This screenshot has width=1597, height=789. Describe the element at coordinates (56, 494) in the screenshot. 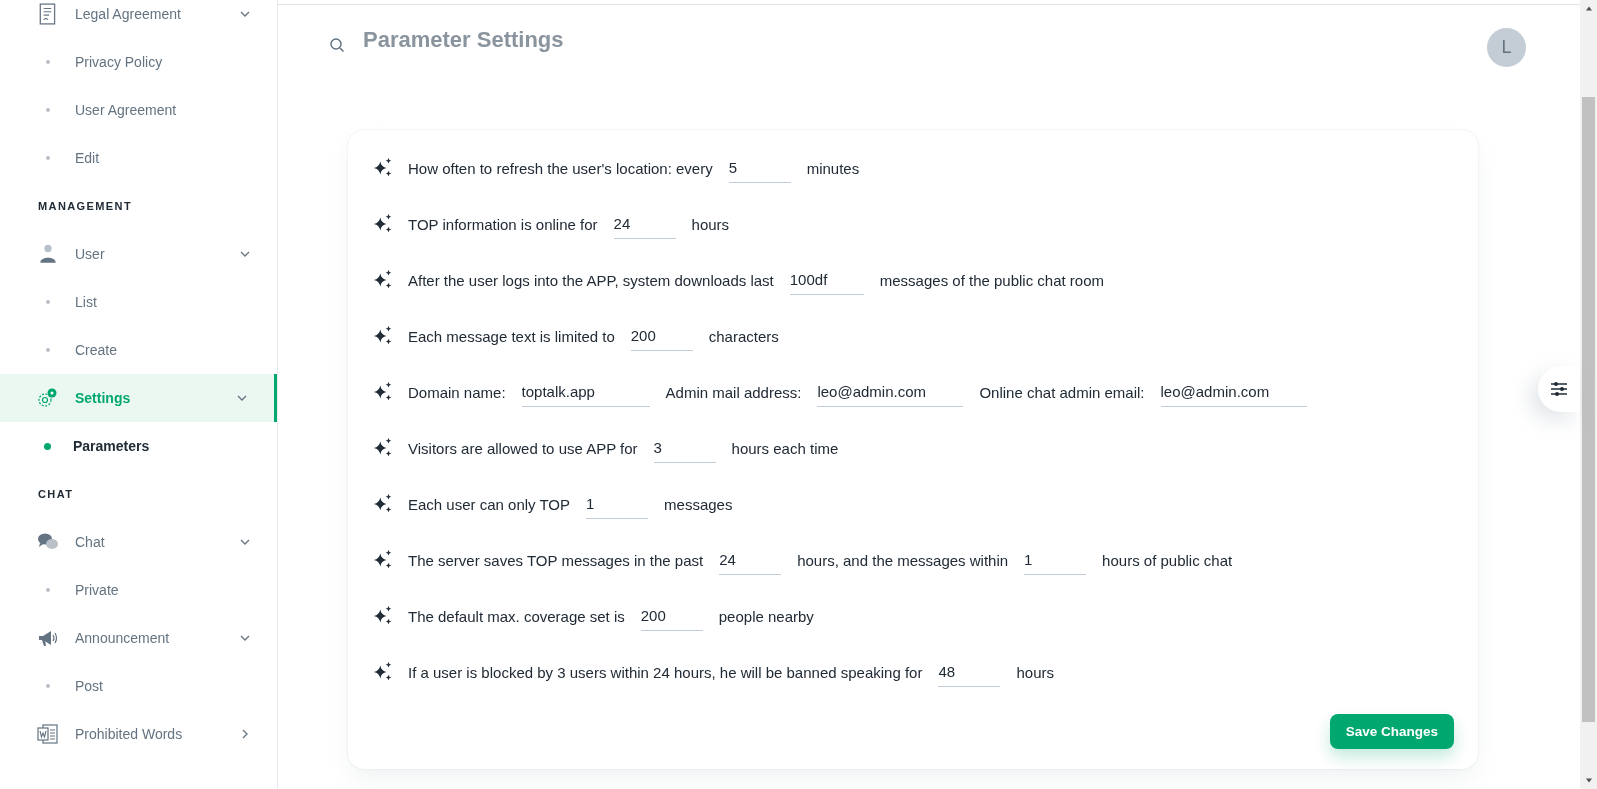

I see `section-heading: CHAT` at that location.